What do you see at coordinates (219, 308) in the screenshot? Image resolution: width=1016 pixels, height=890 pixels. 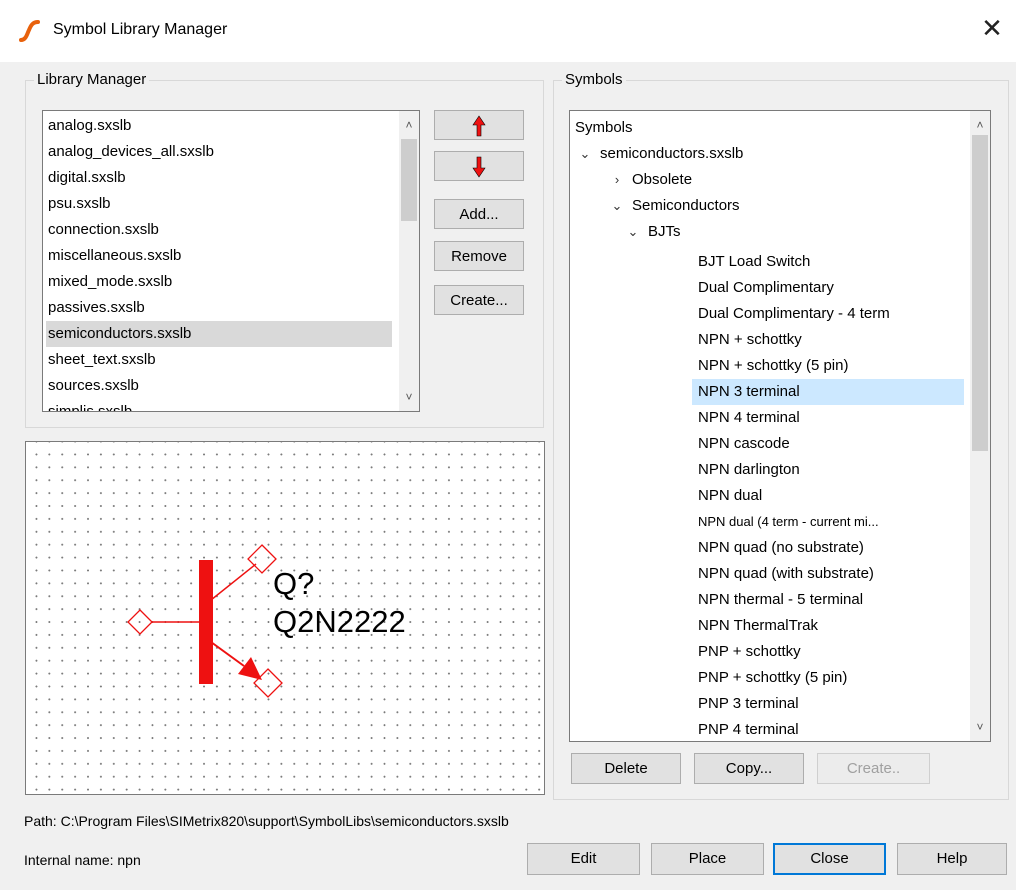 I see `library-list-item: passives.sxslb` at bounding box center [219, 308].